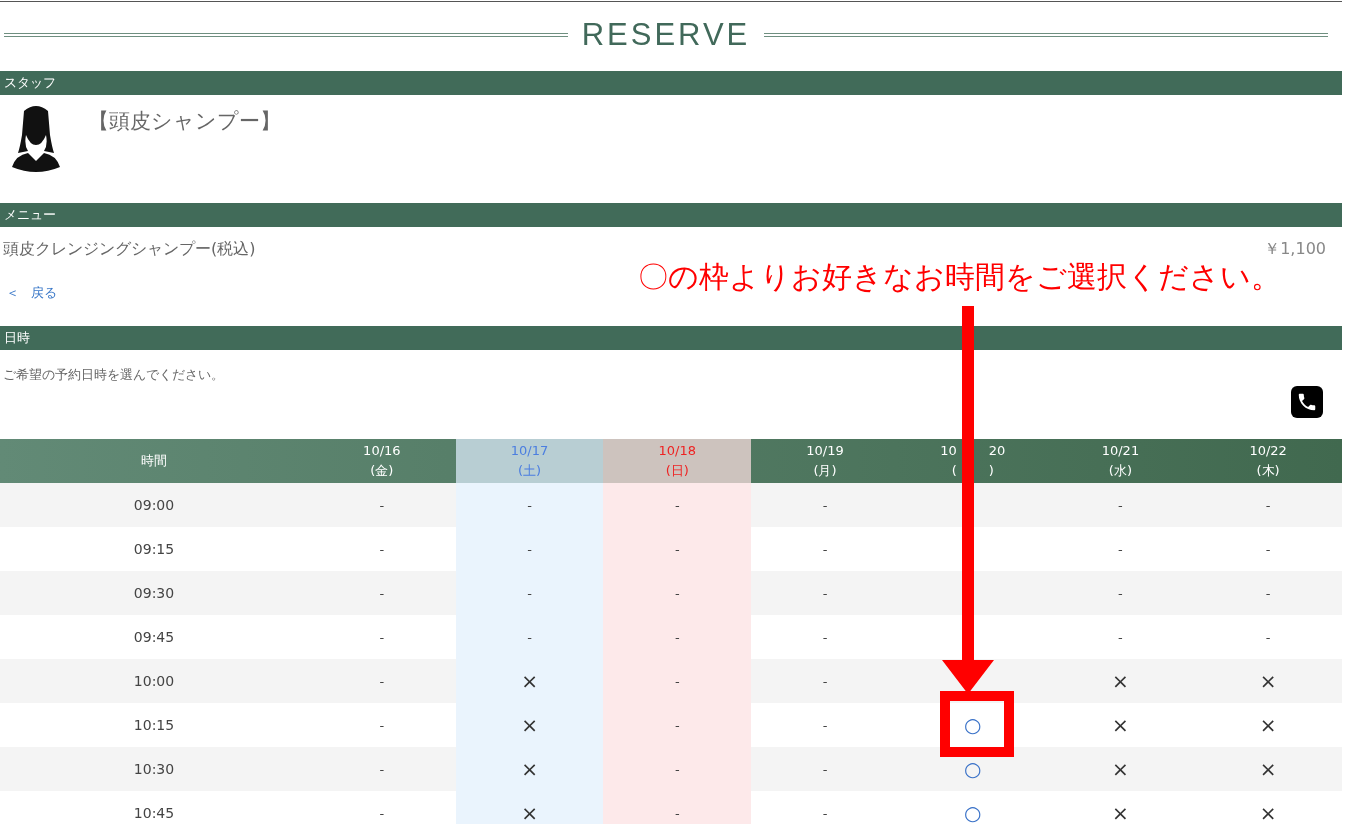 This screenshot has width=1352, height=824. Describe the element at coordinates (382, 471) in the screenshot. I see `weekday-label: (金)` at that location.